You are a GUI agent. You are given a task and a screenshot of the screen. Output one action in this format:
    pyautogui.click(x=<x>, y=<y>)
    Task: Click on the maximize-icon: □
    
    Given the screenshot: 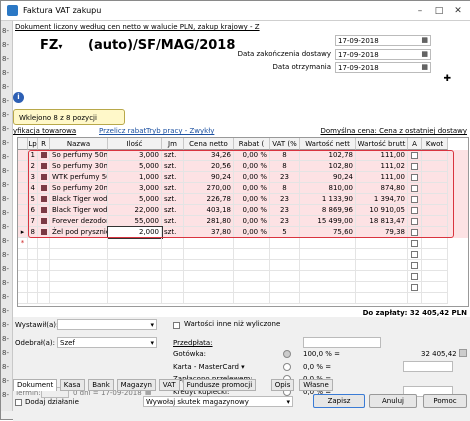 What is the action you would take?
    pyautogui.click(x=439, y=11)
    